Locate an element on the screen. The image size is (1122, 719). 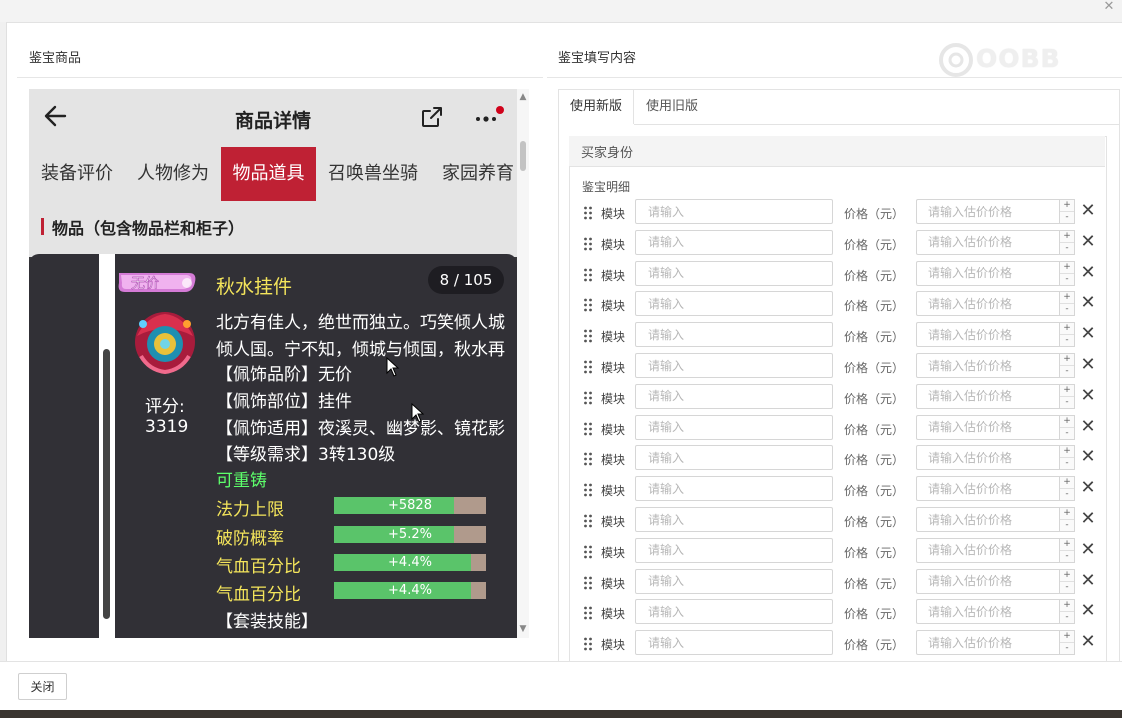
phone-tab-home: 家园养育 is located at coordinates (473, 174).